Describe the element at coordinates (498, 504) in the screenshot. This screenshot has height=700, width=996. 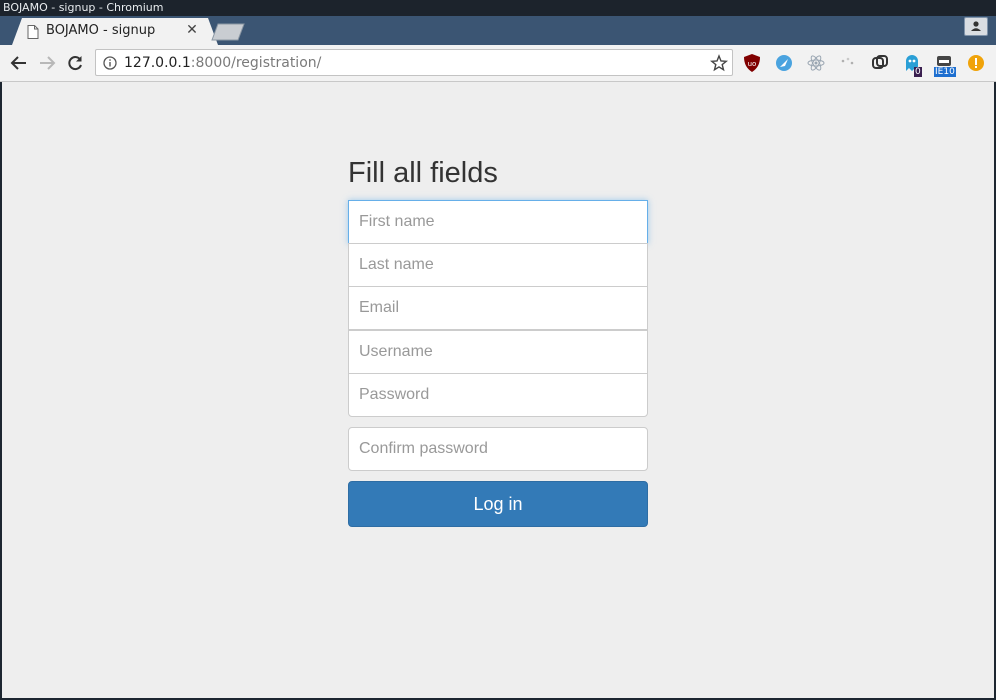
I see `log-in-button: Log in` at that location.